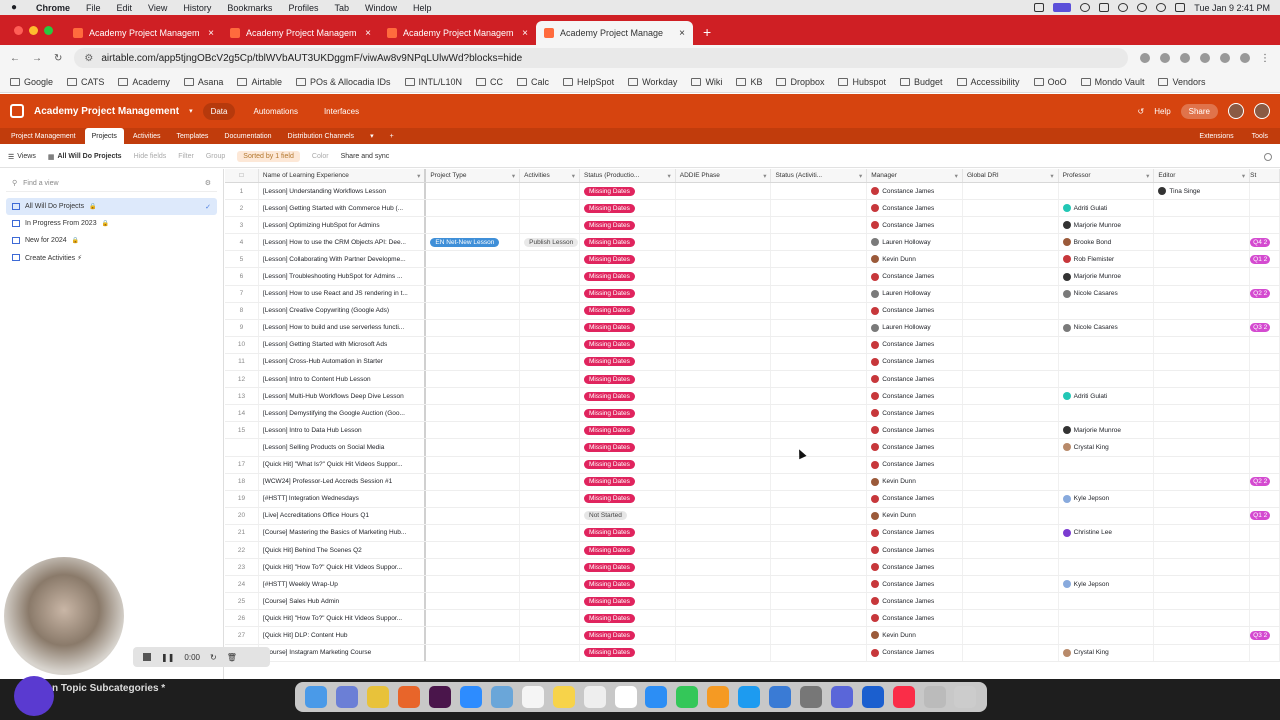 The width and height of the screenshot is (1280, 720). Describe the element at coordinates (628, 515) in the screenshot. I see `status-cell: Not Started` at that location.